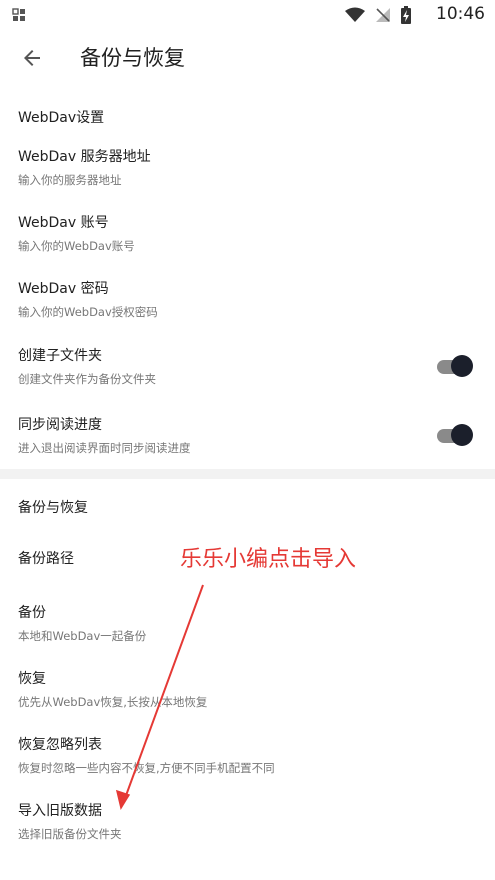 The width and height of the screenshot is (495, 880). I want to click on pref-summary: 输入你的服务器地址, so click(70, 180).